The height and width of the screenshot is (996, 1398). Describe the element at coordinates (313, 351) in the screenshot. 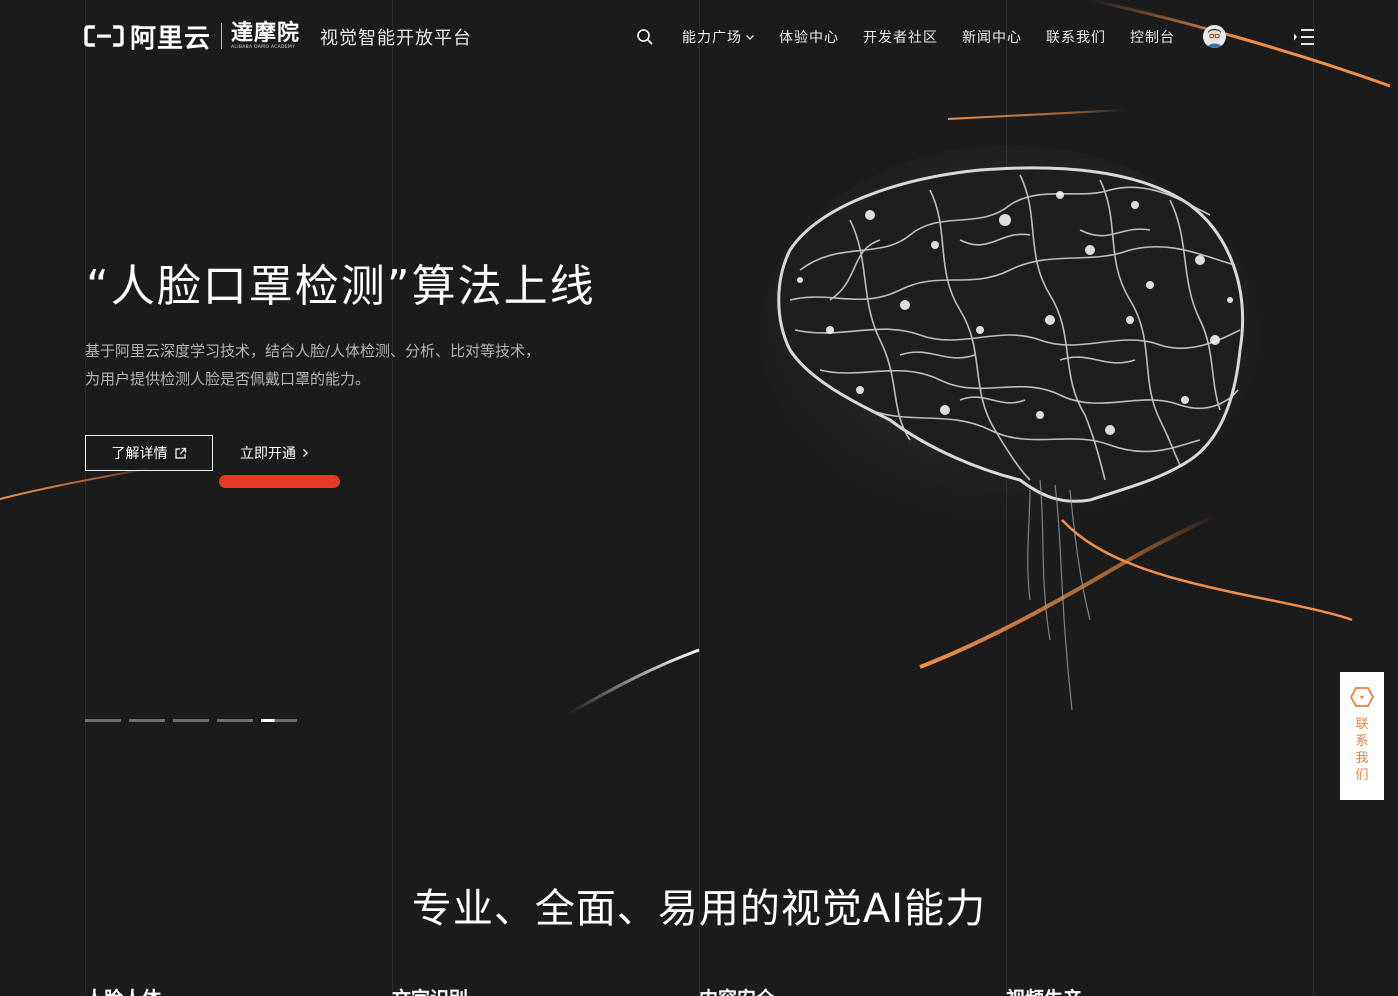

I see `hero-description-line: 基于阿里云深度学习技术，结合人脸/人体检测、分析、比对等技术，` at that location.